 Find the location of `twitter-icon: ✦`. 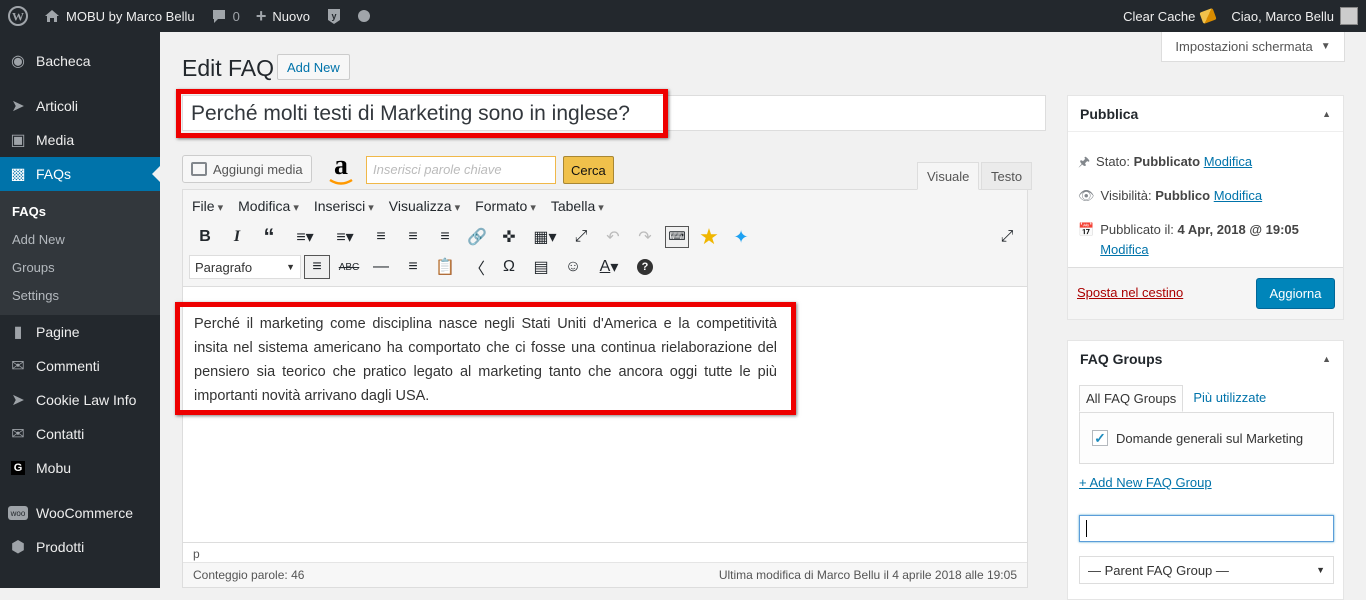

twitter-icon: ✦ is located at coordinates (741, 237).